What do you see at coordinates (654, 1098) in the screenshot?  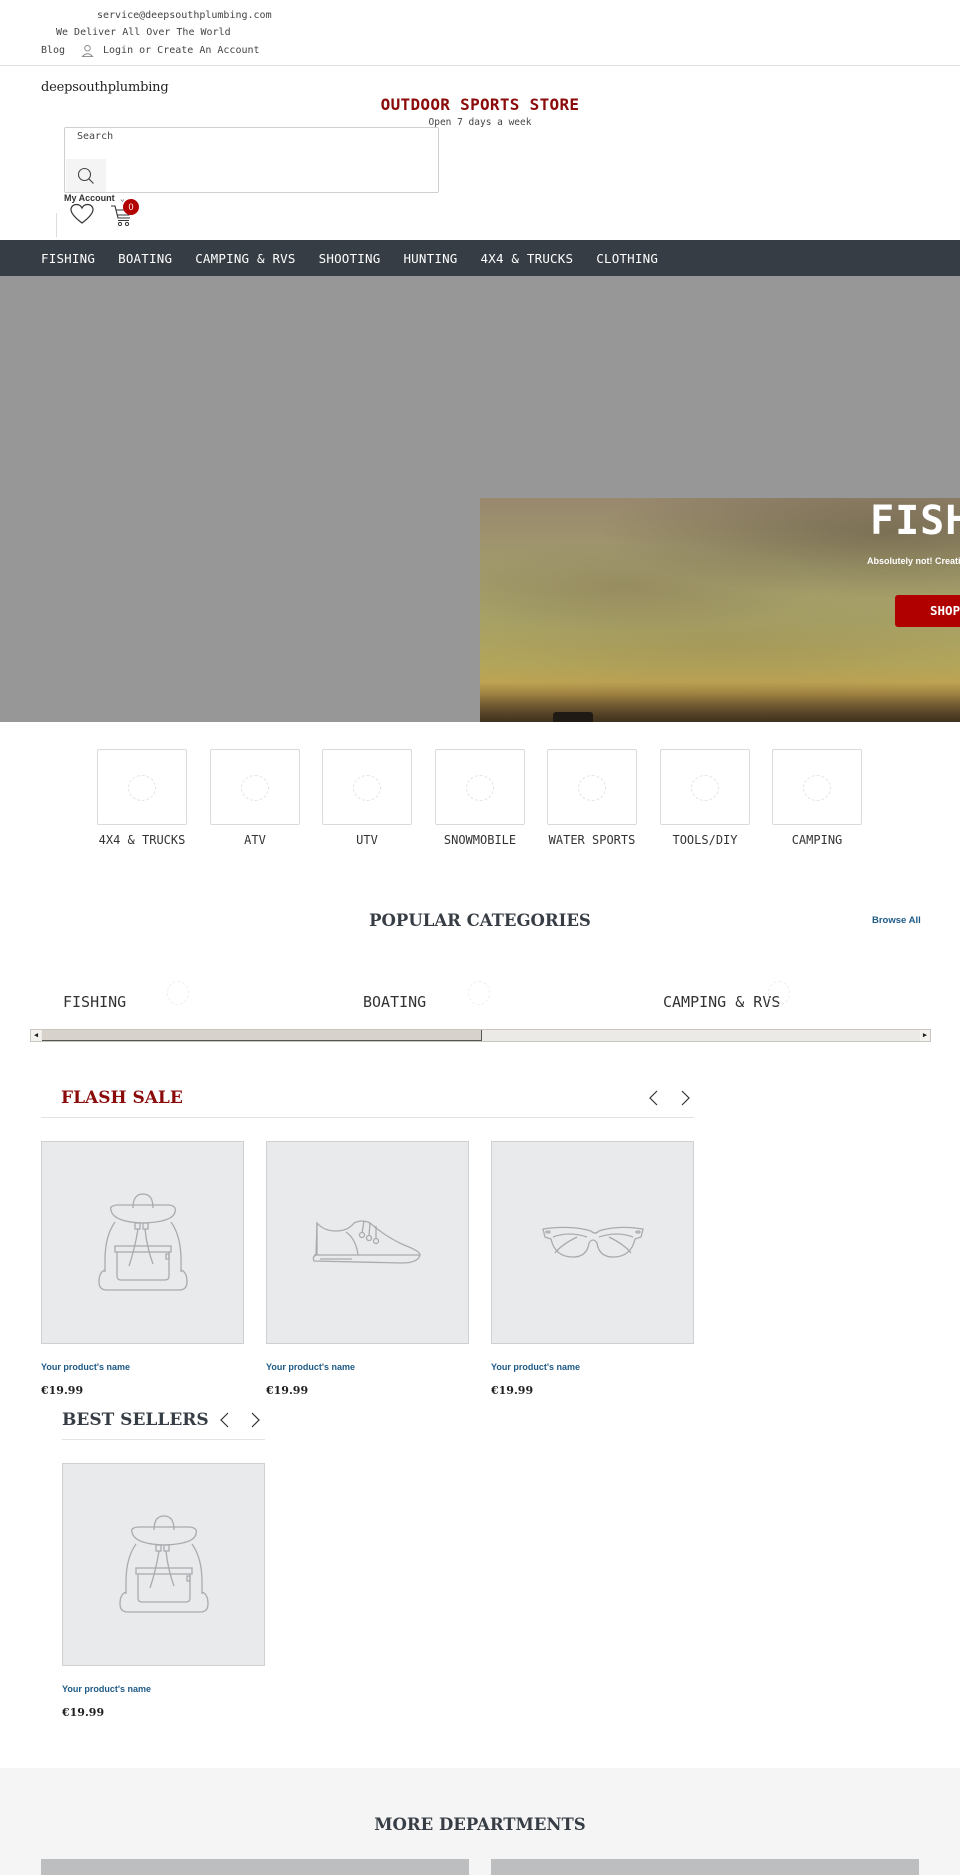 I see `flash-sale-prev-chevron-icon` at bounding box center [654, 1098].